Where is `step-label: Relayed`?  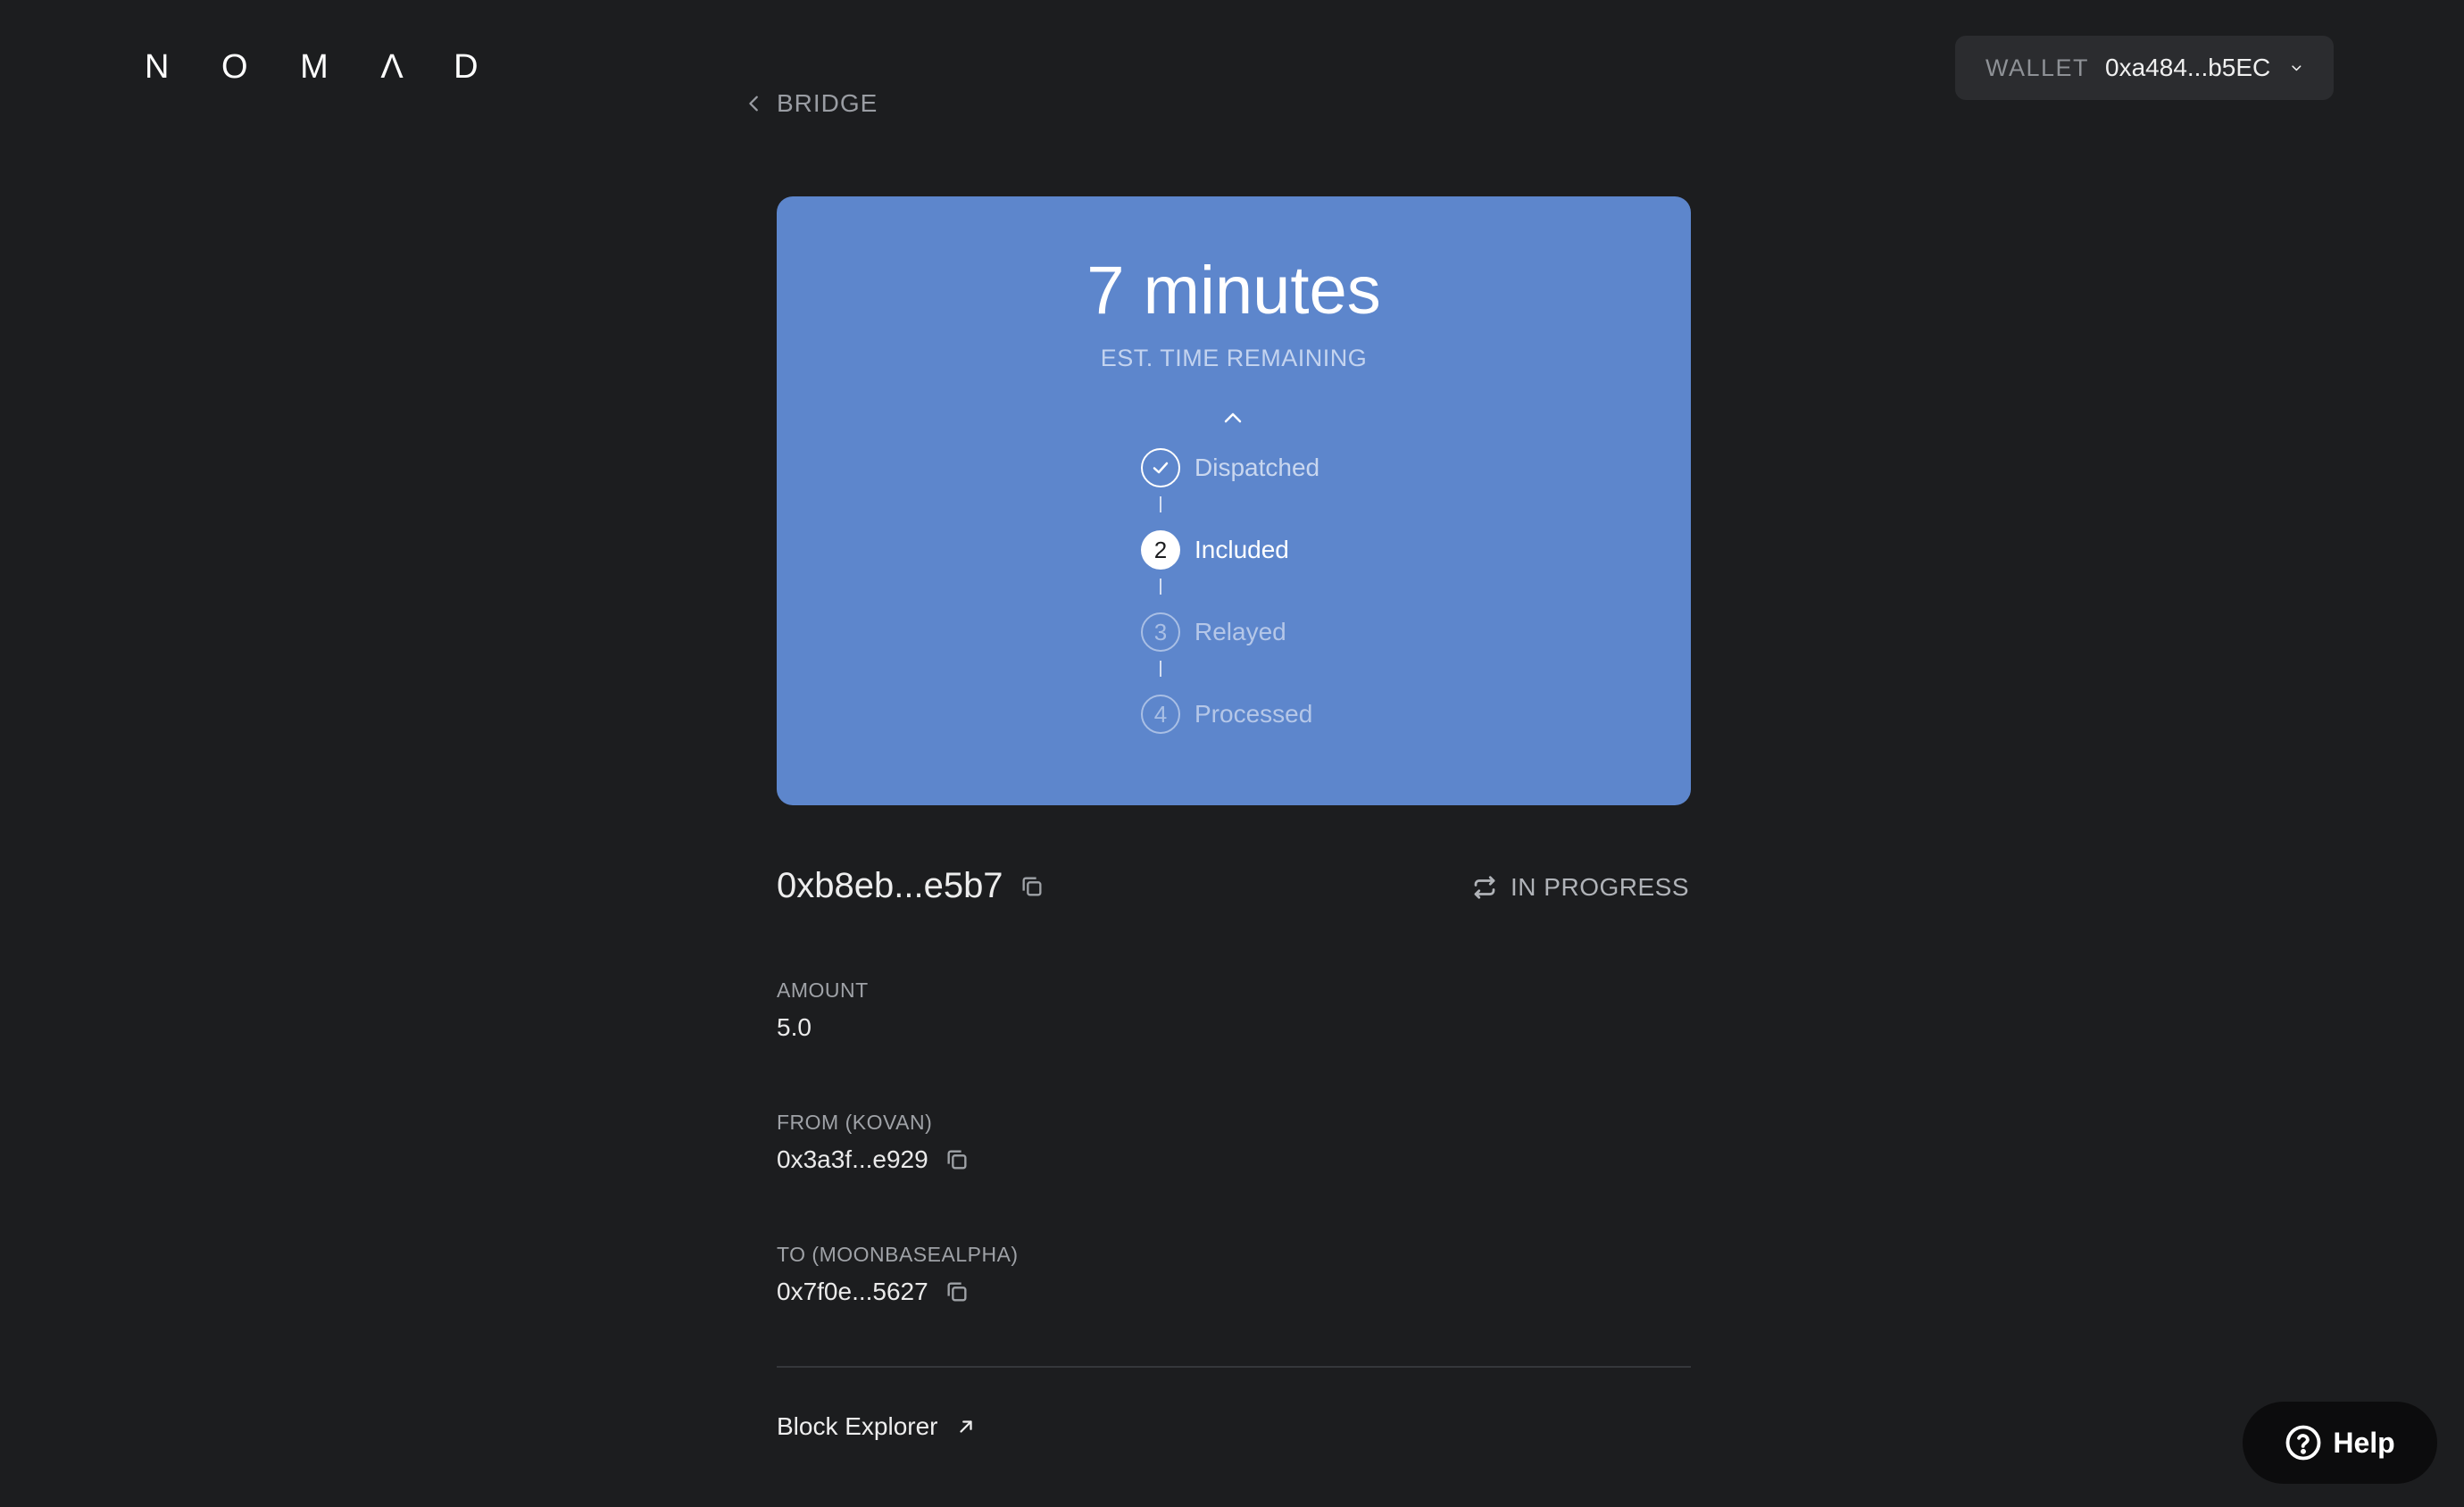
step-label: Relayed is located at coordinates (1240, 632).